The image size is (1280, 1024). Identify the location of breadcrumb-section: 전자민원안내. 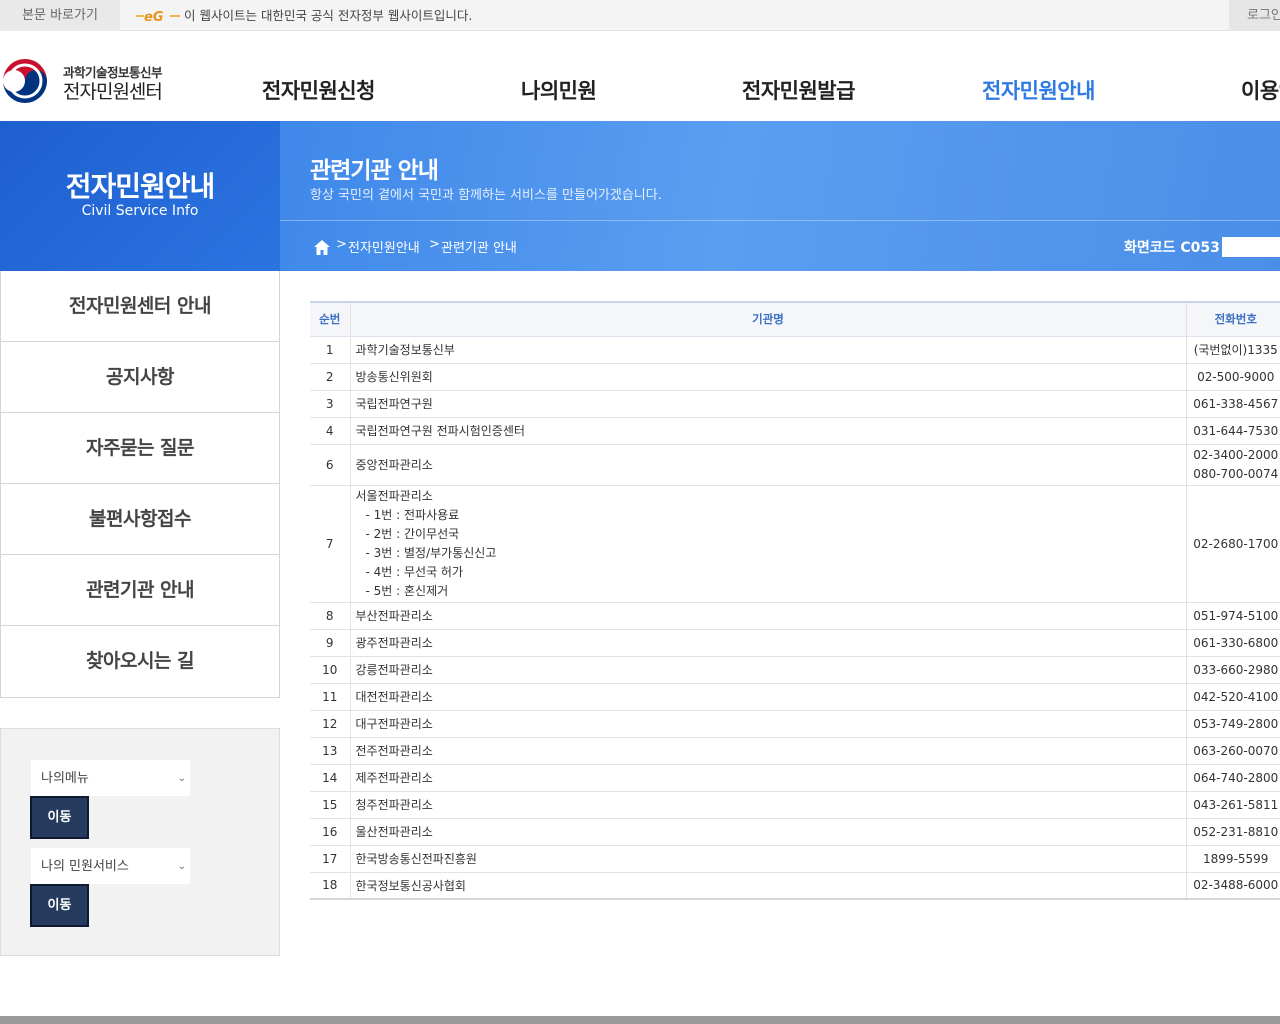
(384, 246).